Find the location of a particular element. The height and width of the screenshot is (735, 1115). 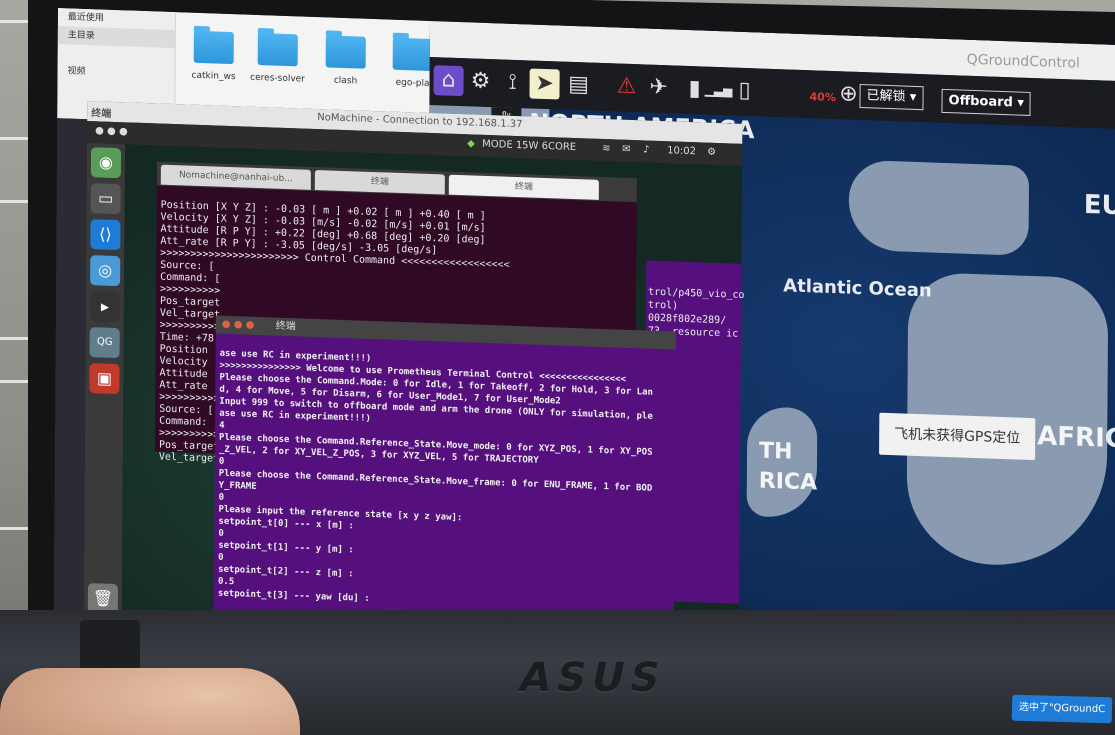

files-icon: ▭ is located at coordinates (105, 199).